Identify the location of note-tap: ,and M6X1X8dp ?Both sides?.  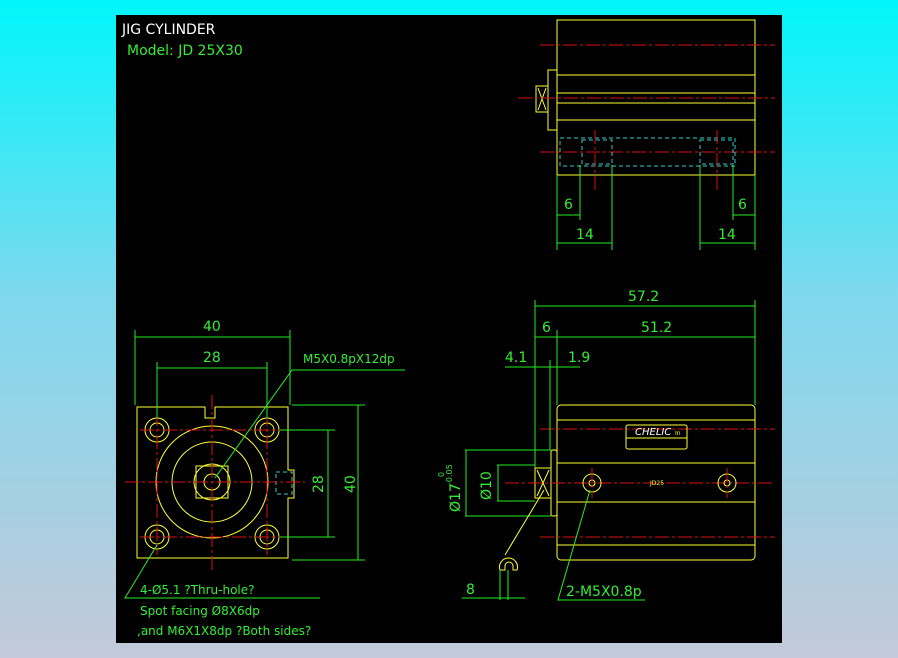
(224, 631).